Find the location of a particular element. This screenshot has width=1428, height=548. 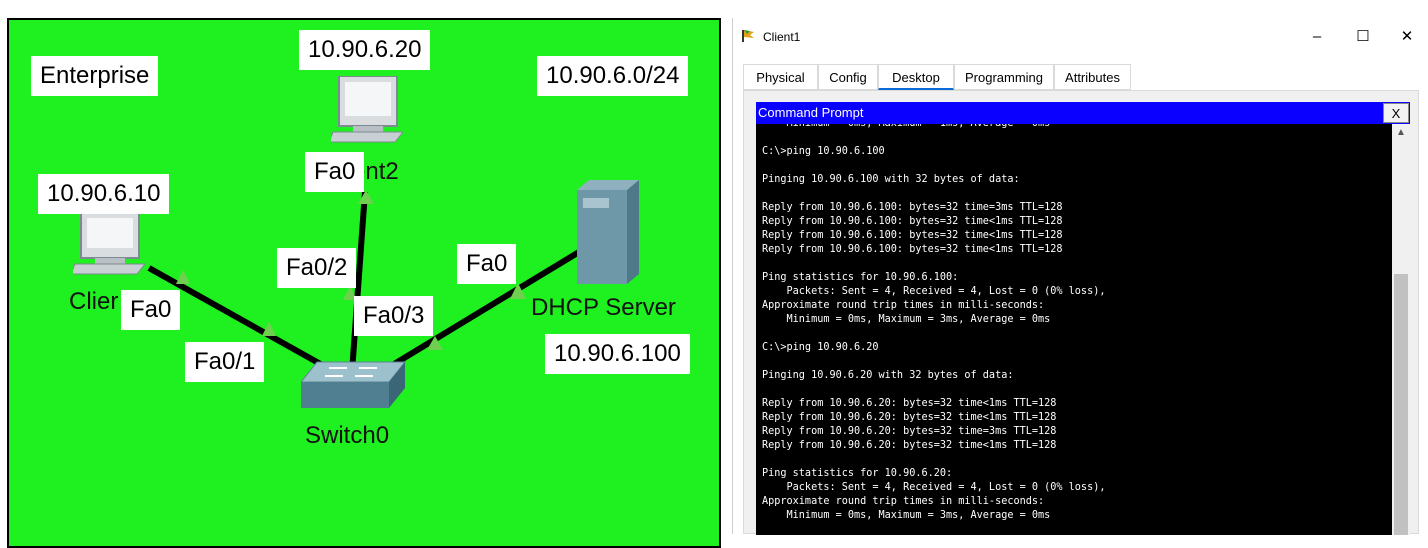

client1-pc is located at coordinates (111, 247).